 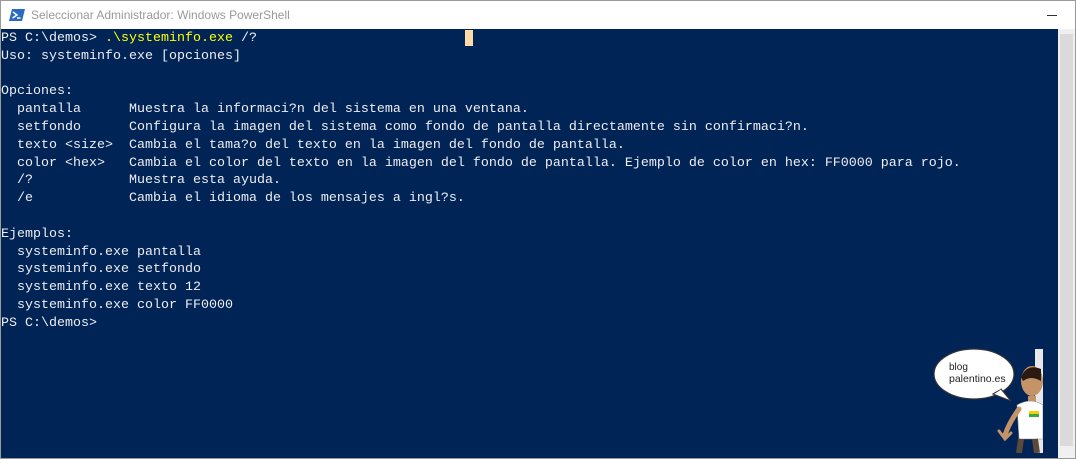 What do you see at coordinates (117, 305) in the screenshot?
I see `console-line: systeminfo.exe color FF0000` at bounding box center [117, 305].